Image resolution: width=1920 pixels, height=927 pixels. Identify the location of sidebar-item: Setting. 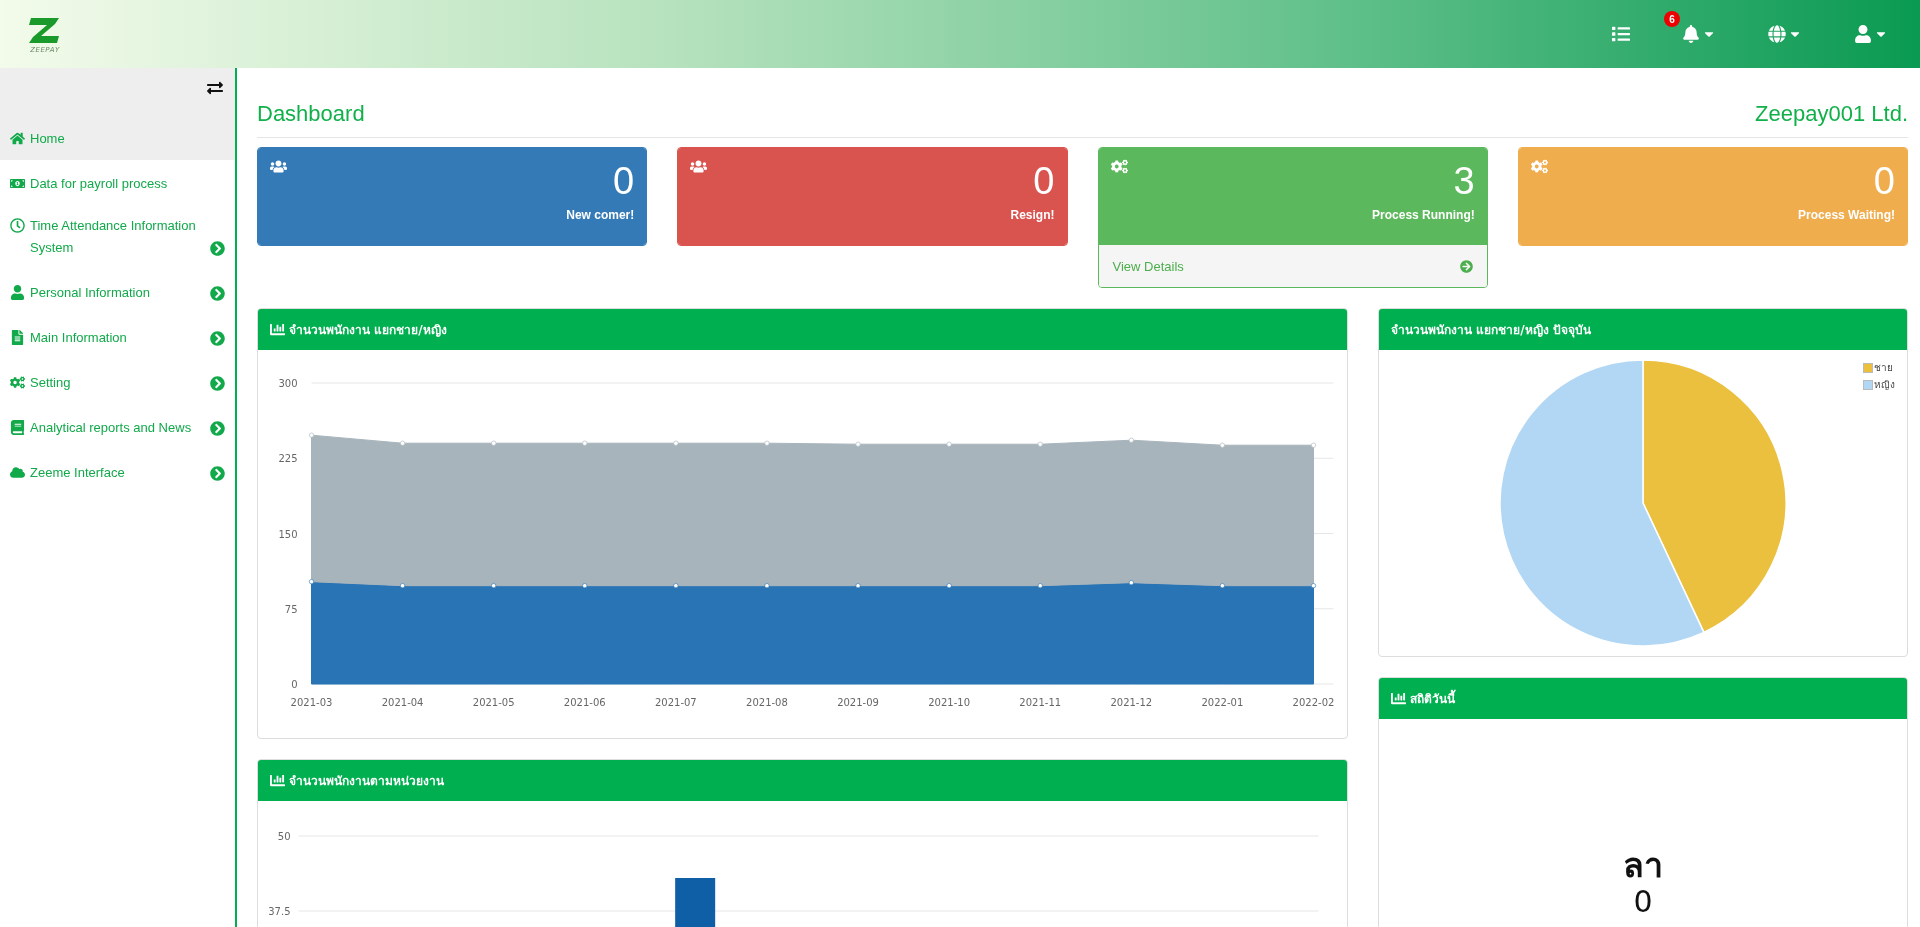
(117, 381).